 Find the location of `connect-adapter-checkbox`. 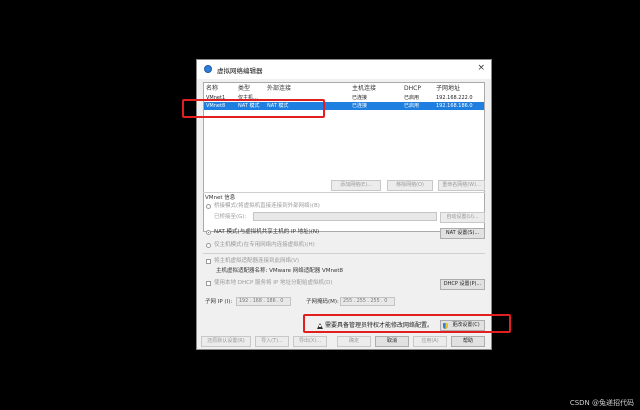

connect-adapter-checkbox is located at coordinates (208, 261).